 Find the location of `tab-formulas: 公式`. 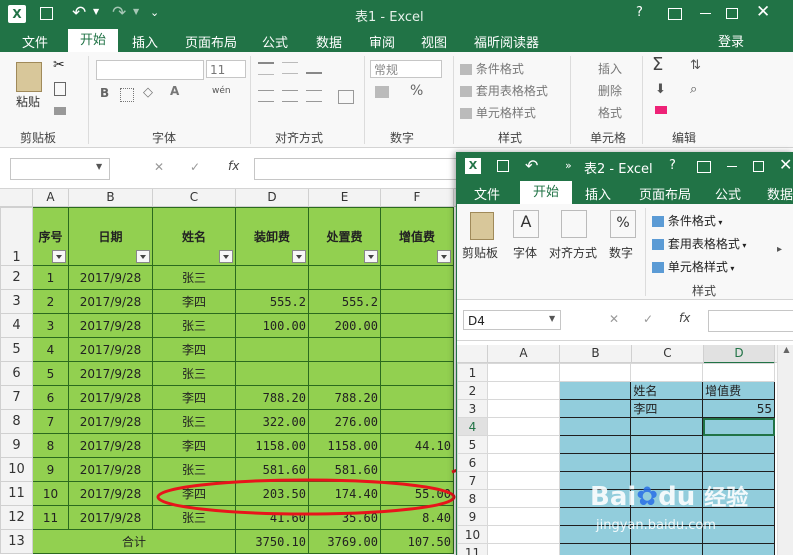

tab-formulas: 公式 is located at coordinates (728, 193).